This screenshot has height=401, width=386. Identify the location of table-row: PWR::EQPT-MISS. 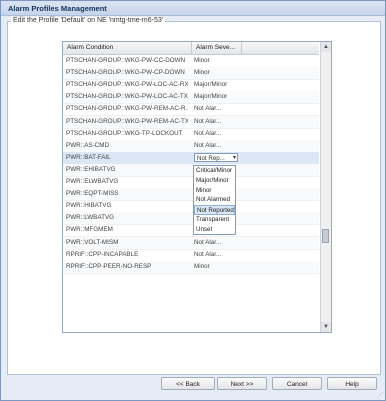
(191, 195).